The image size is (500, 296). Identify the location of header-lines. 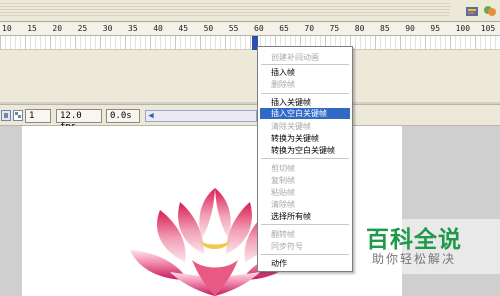
(225, 10).